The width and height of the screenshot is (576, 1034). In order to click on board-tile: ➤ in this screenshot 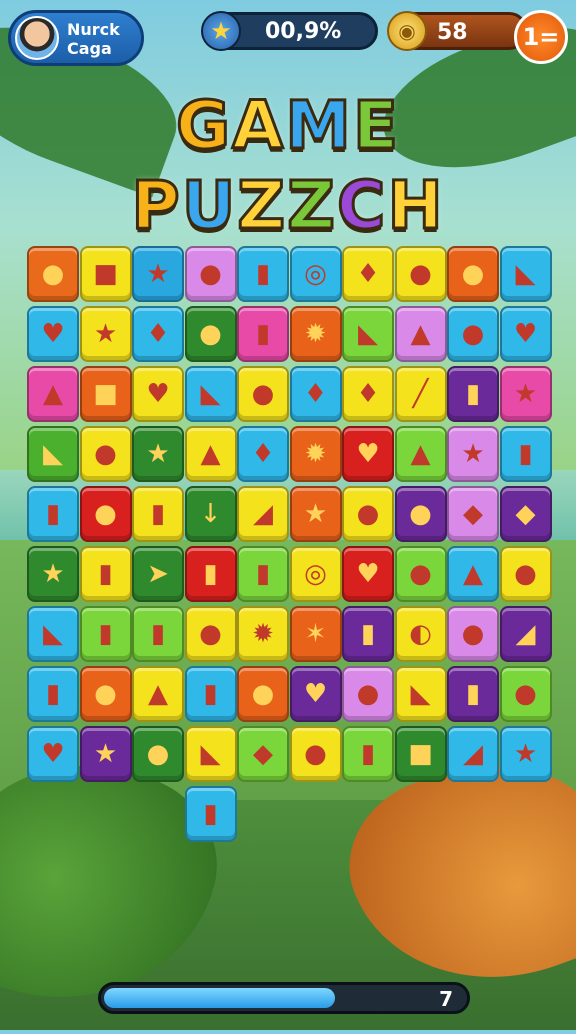, I will do `click(158, 574)`.